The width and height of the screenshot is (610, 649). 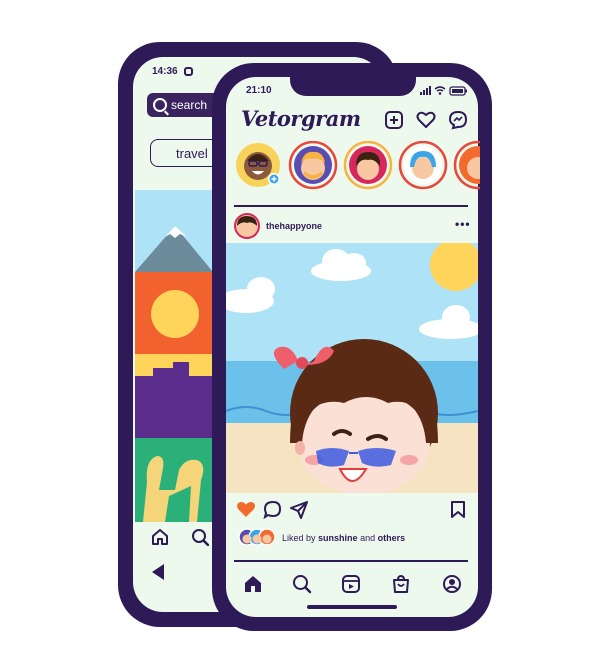 I want to click on sun, so click(x=175, y=314).